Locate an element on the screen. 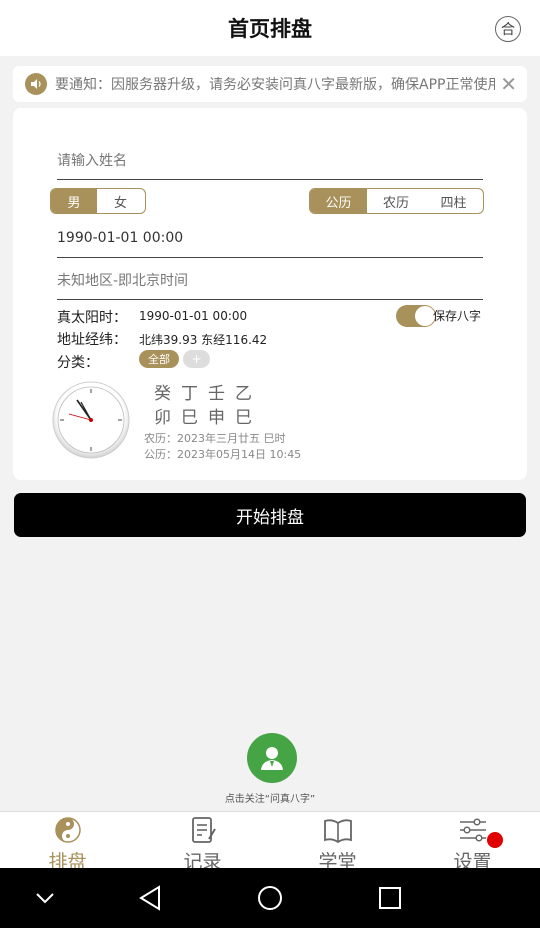  tab-bar: 排盘 记录 学堂 设置 is located at coordinates (270, 842).